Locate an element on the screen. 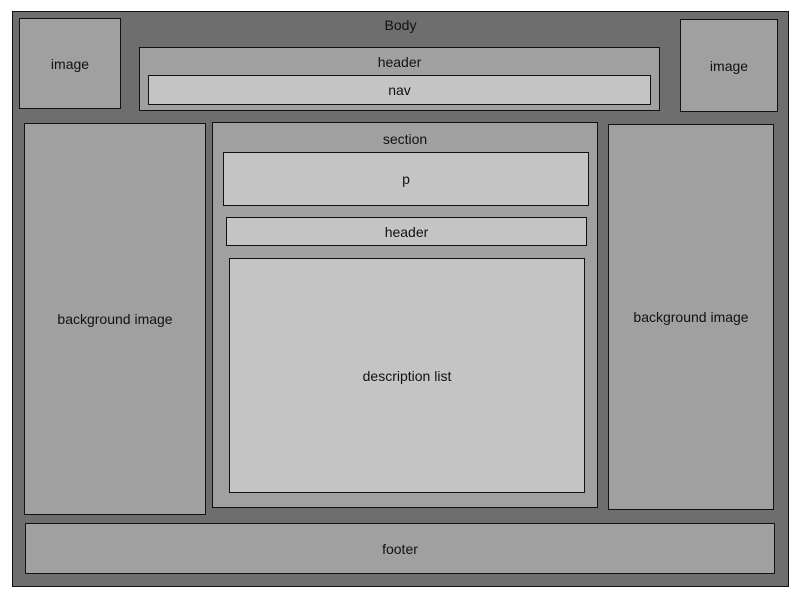 The width and height of the screenshot is (800, 600). image-left-label: image is located at coordinates (70, 63).